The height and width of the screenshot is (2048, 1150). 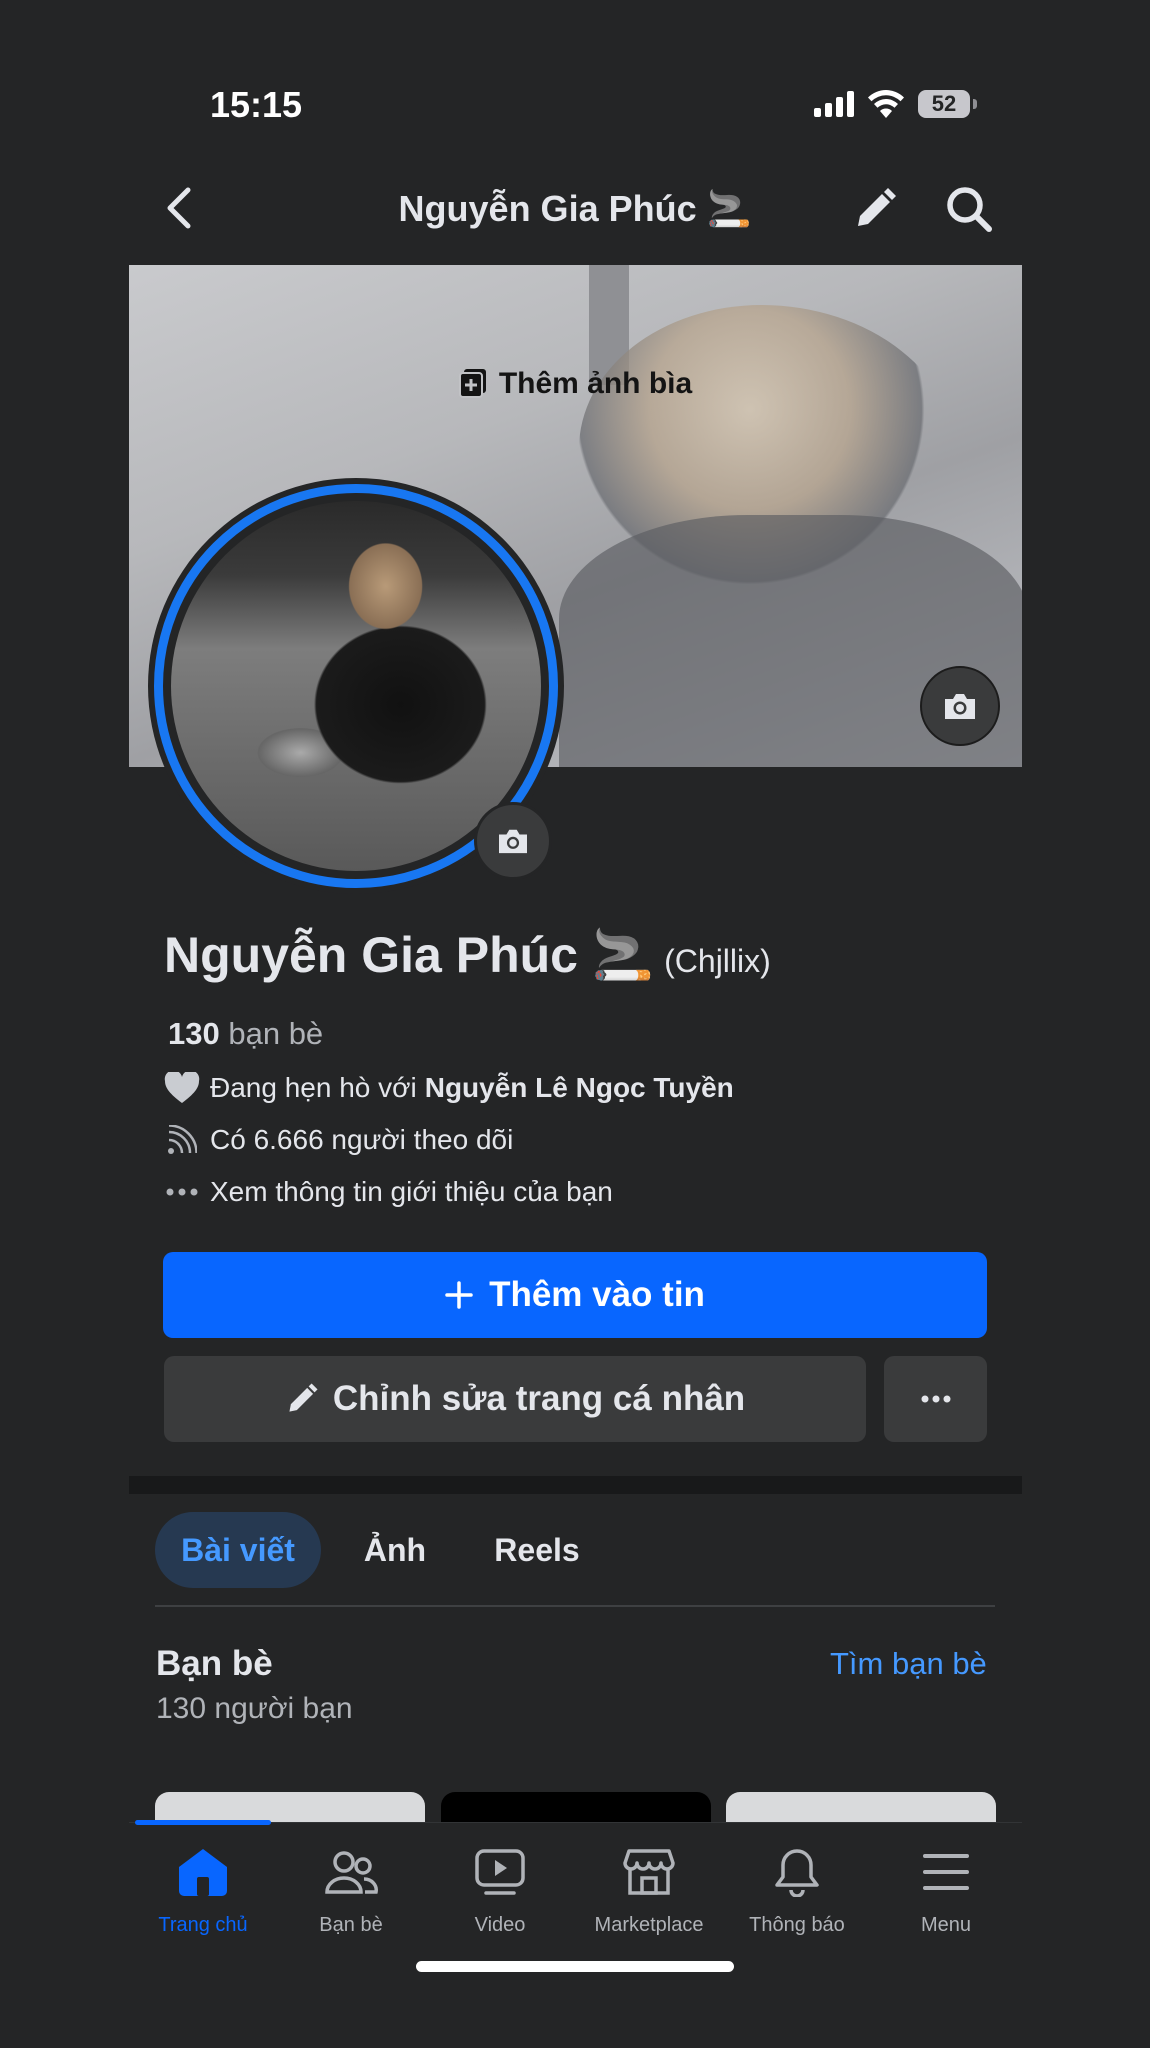 What do you see at coordinates (537, 1550) in the screenshot?
I see `tab-reels: Reels` at bounding box center [537, 1550].